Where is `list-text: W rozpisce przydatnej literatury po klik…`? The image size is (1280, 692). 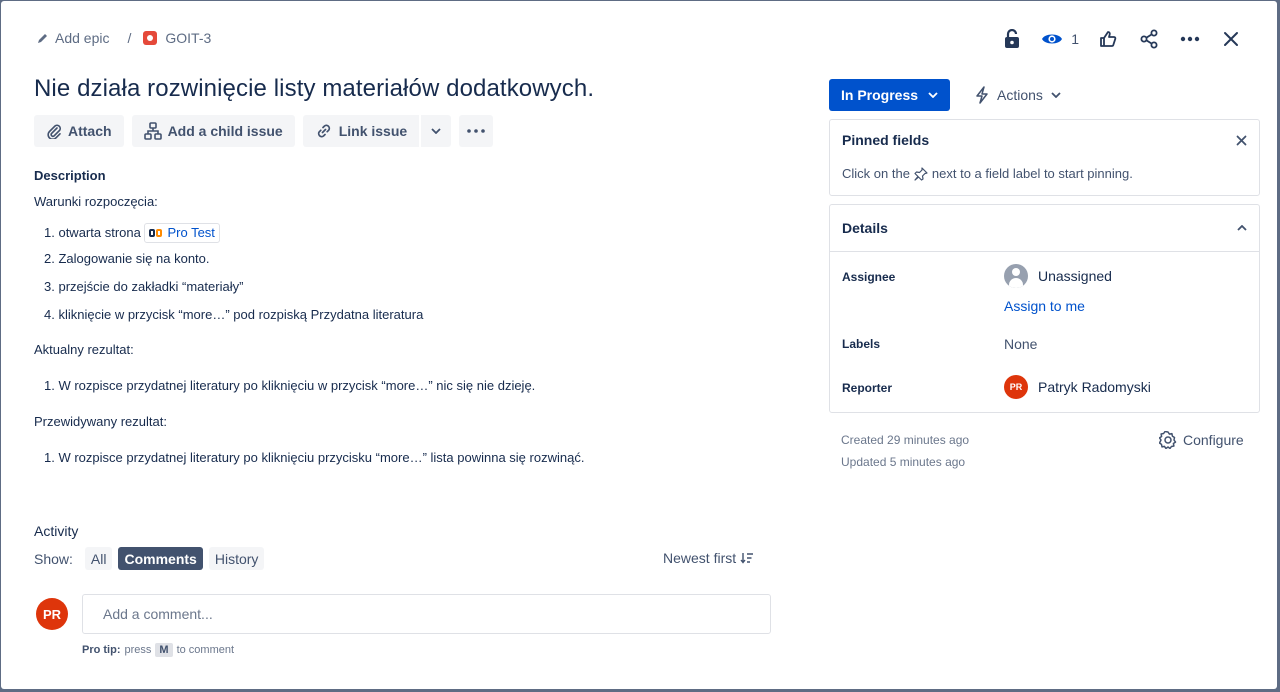
list-text: W rozpisce przydatnej literatury po klik… is located at coordinates (297, 385).